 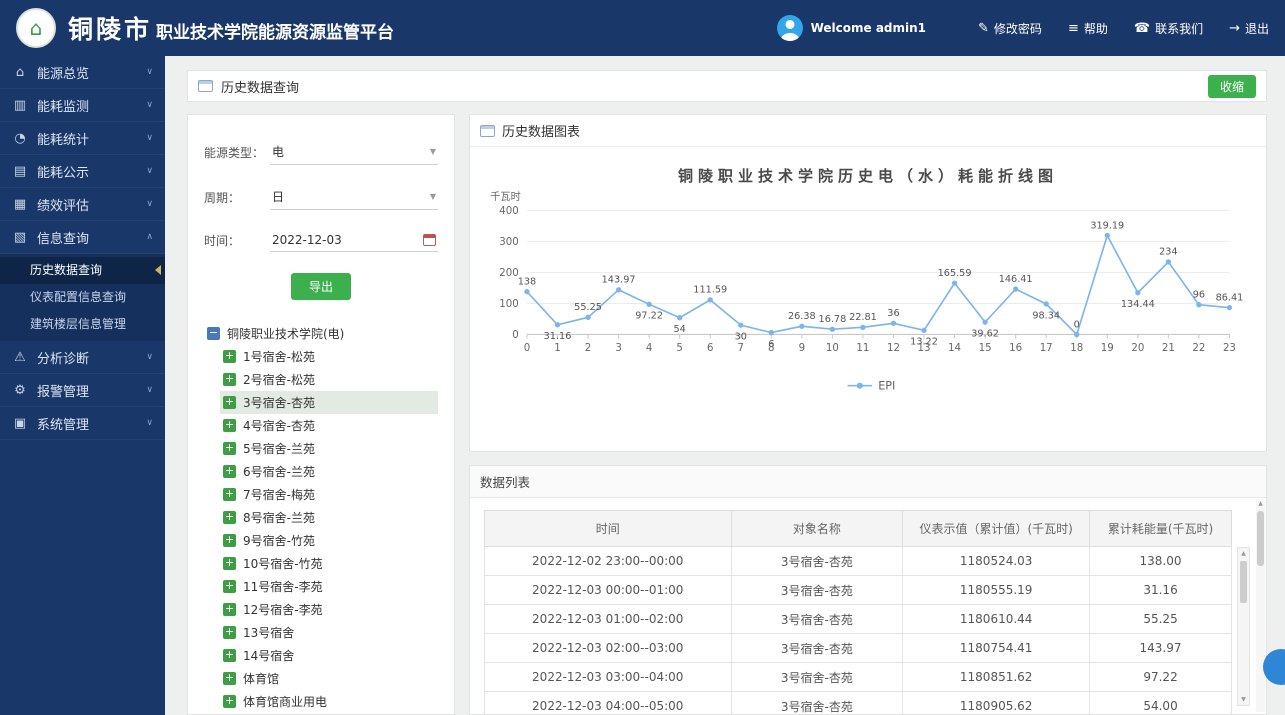 What do you see at coordinates (1231, 86) in the screenshot?
I see `collapse-button: 收缩` at bounding box center [1231, 86].